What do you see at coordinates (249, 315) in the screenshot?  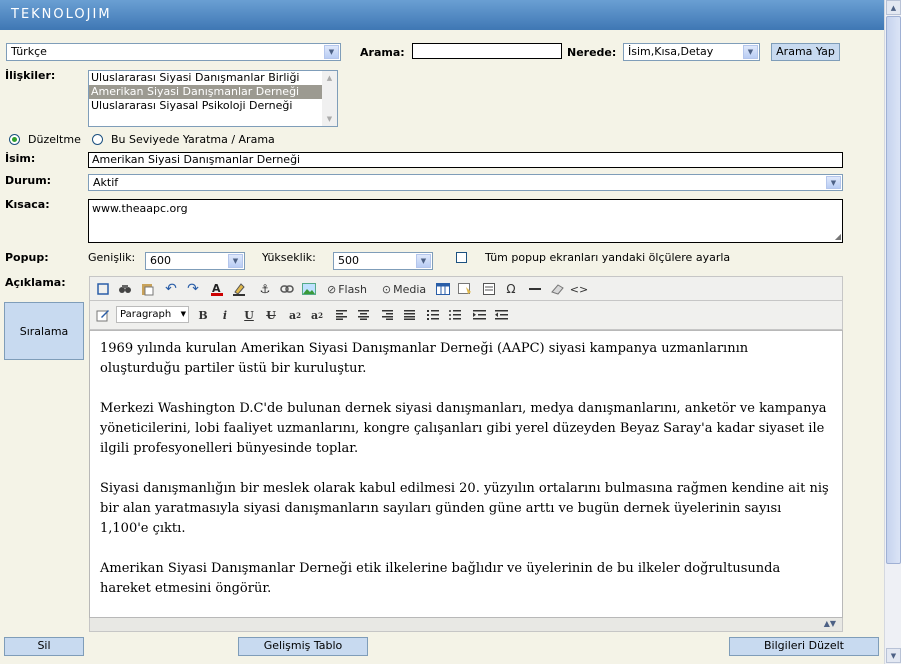 I see `underline-icon: U` at bounding box center [249, 315].